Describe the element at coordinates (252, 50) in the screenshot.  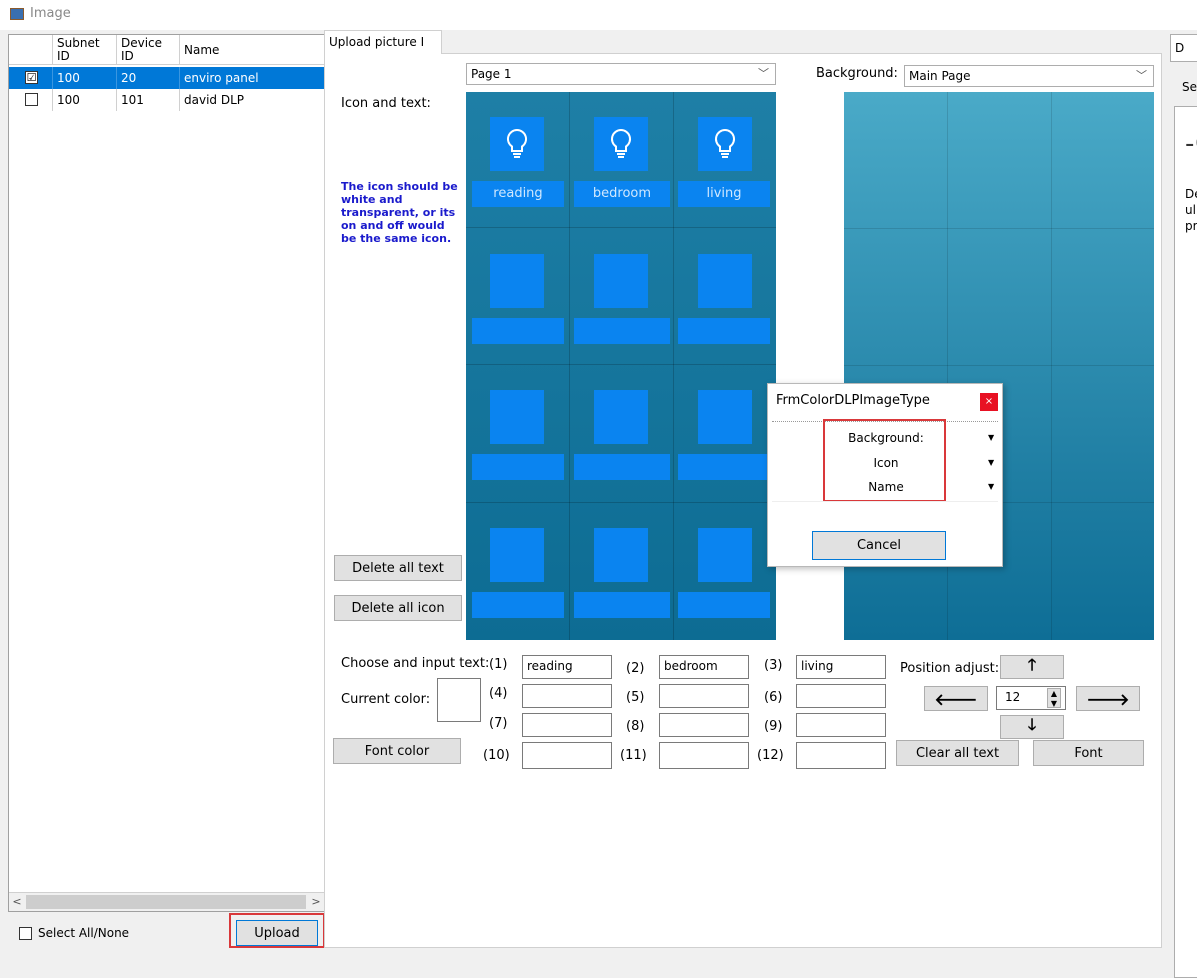
I see `header-name: Name` at that location.